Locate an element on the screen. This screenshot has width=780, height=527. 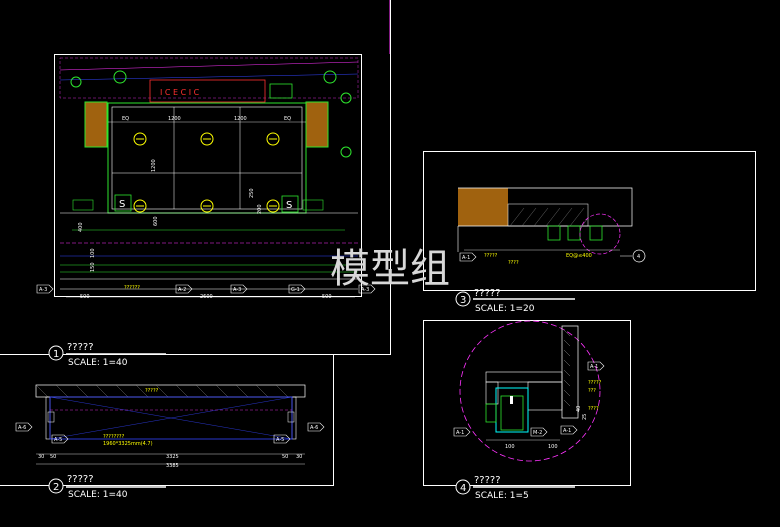
detail4-tag-3: A-1 is located at coordinates (594, 367).